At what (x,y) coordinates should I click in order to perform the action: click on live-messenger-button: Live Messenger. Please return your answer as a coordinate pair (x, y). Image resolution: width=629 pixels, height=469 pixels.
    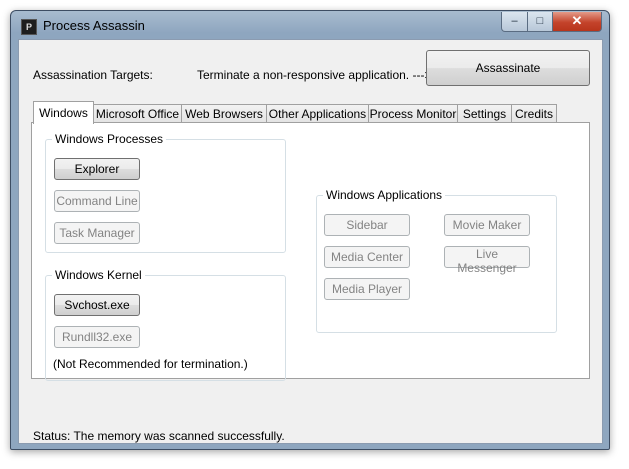
    Looking at the image, I should click on (487, 260).